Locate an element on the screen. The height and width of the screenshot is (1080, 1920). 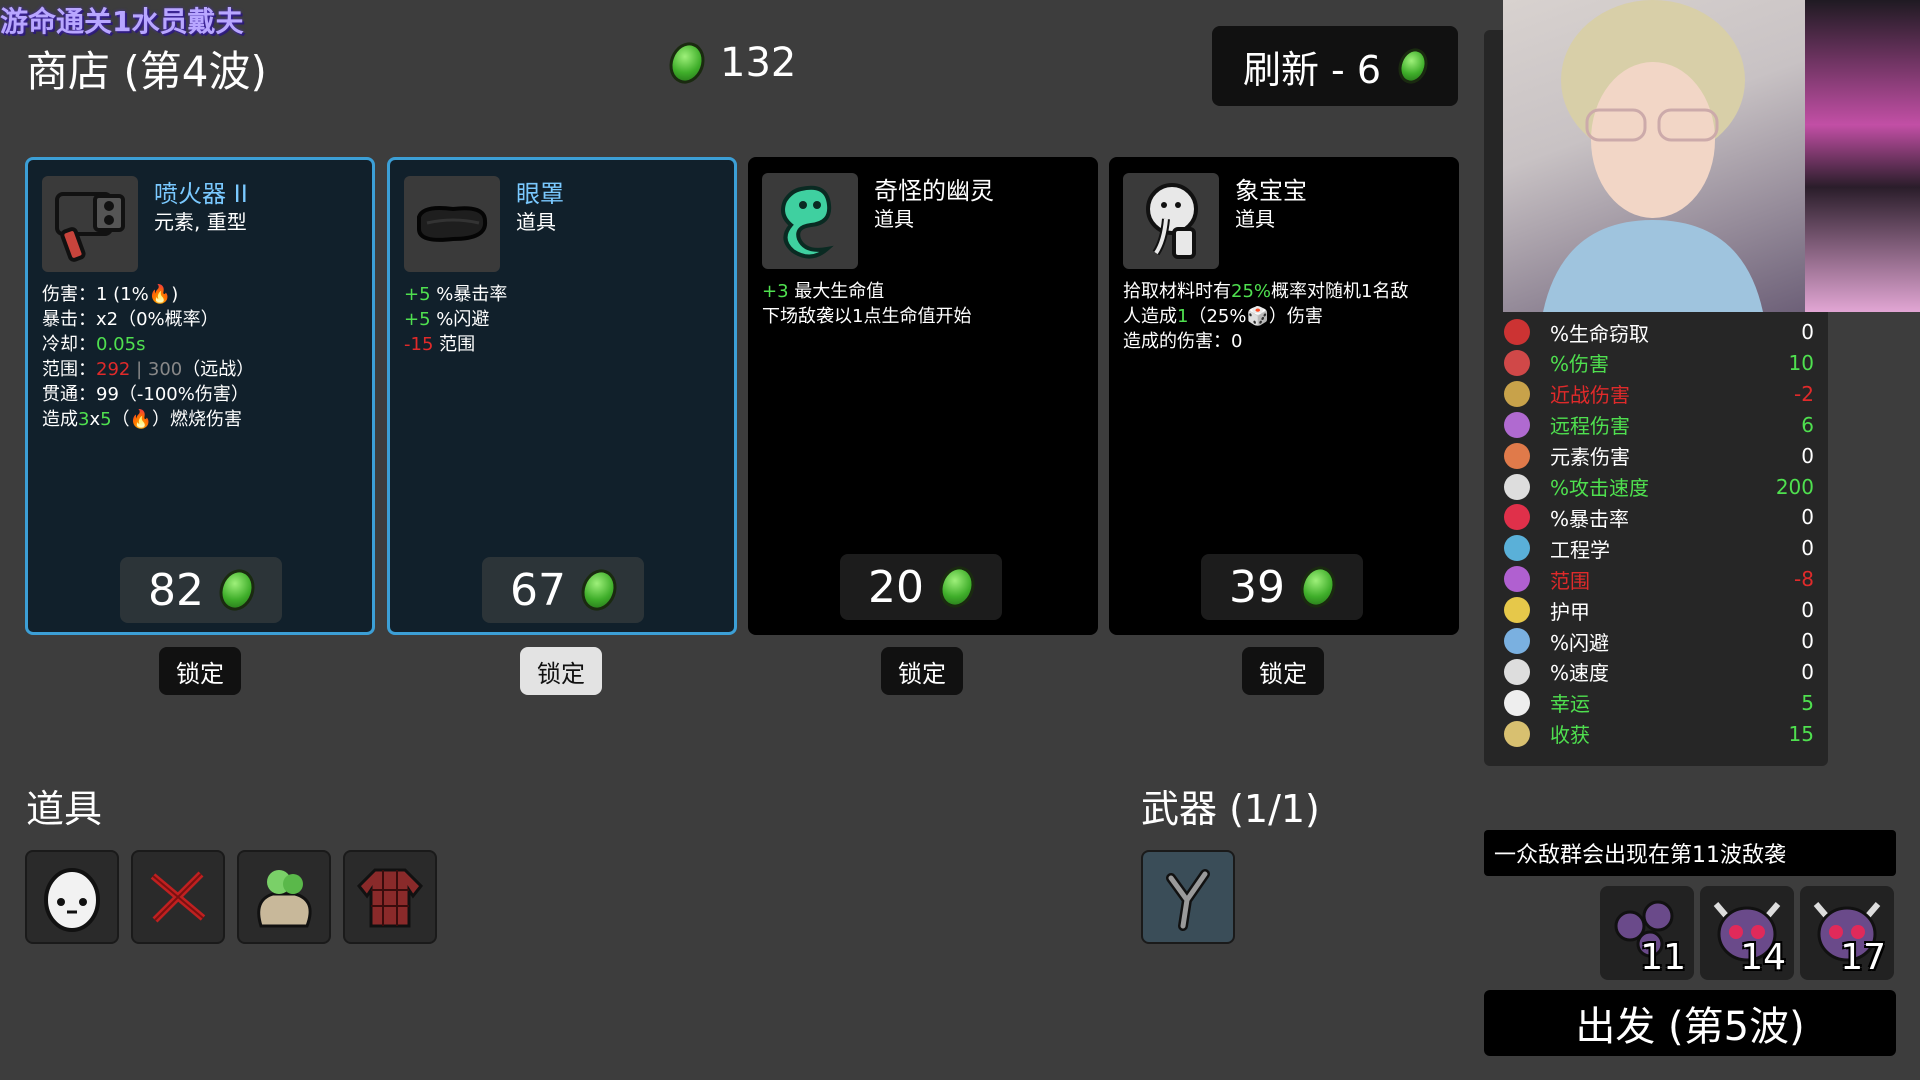
price-tag: 20 is located at coordinates (921, 587).